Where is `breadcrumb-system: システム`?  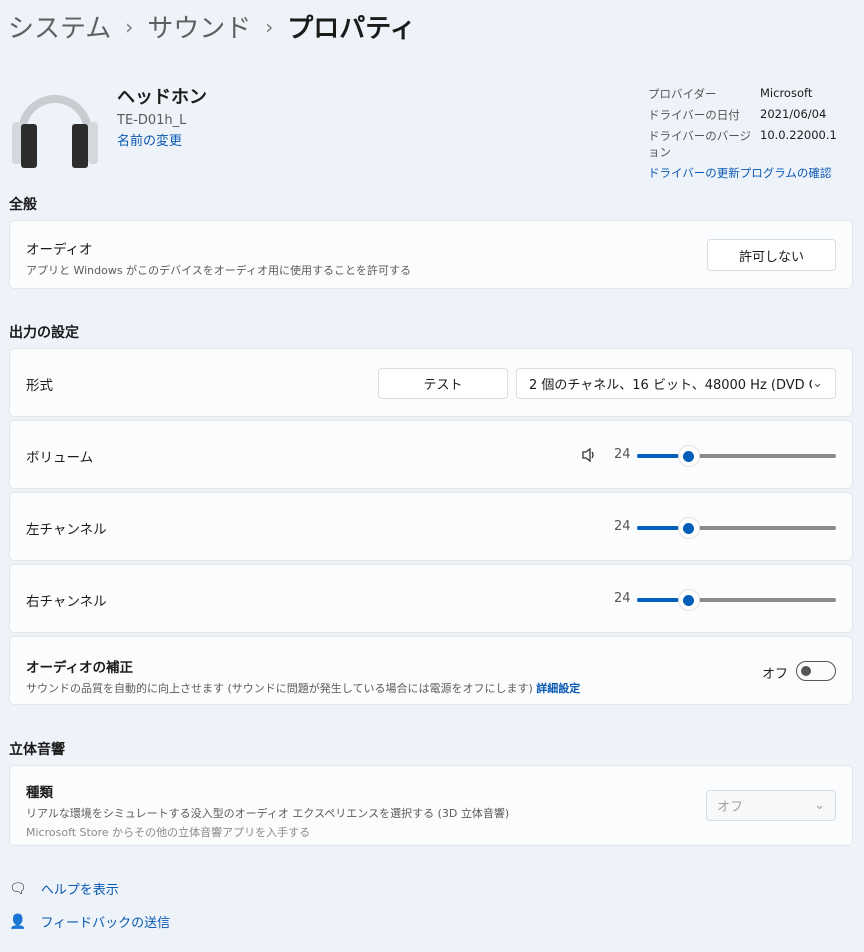
breadcrumb-system: システム is located at coordinates (59, 26).